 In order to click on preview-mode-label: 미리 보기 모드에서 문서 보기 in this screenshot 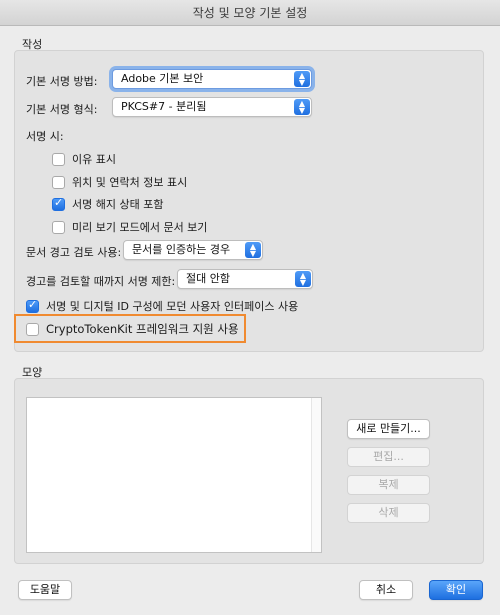, I will do `click(140, 227)`.